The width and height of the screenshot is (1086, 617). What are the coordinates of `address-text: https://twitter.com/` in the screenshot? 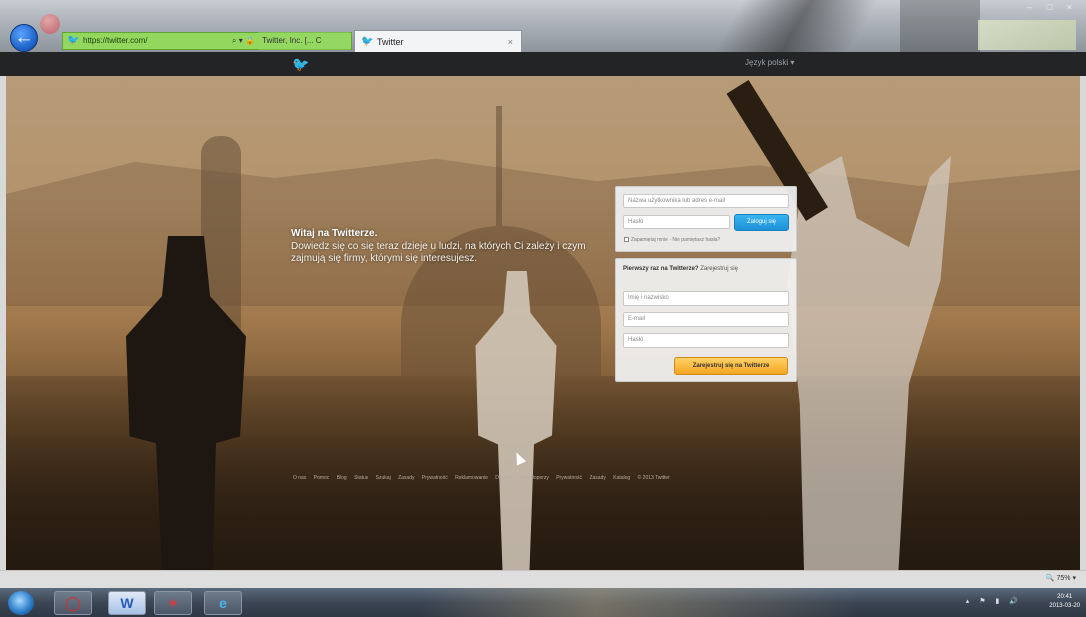 It's located at (115, 40).